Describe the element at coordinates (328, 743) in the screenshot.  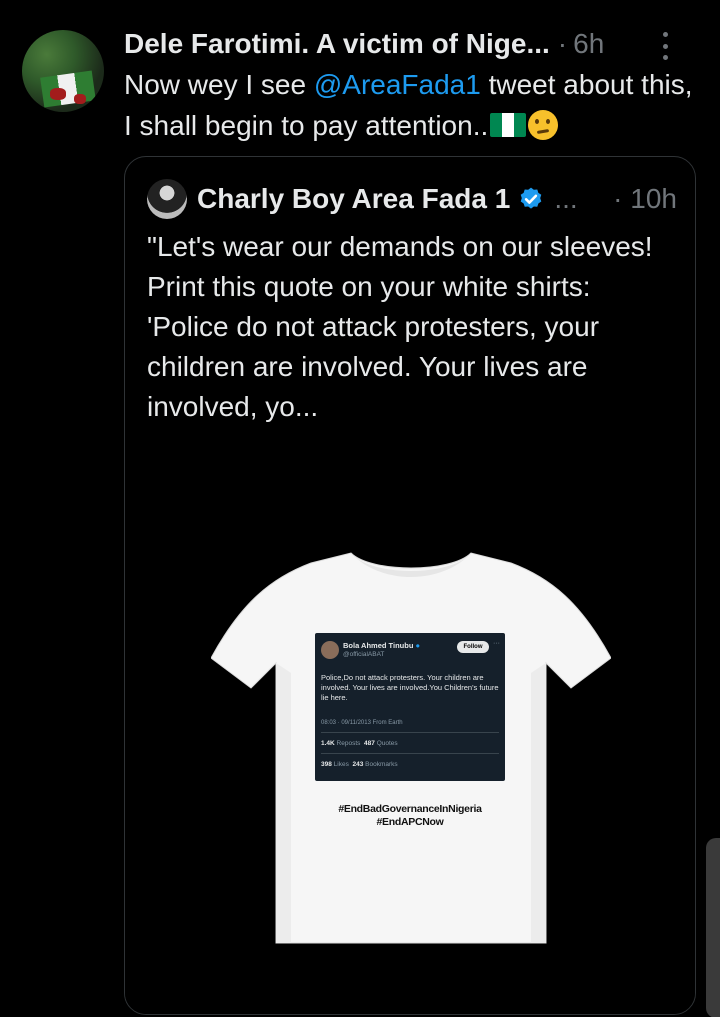
I see `reposts-count: 1.4K` at that location.